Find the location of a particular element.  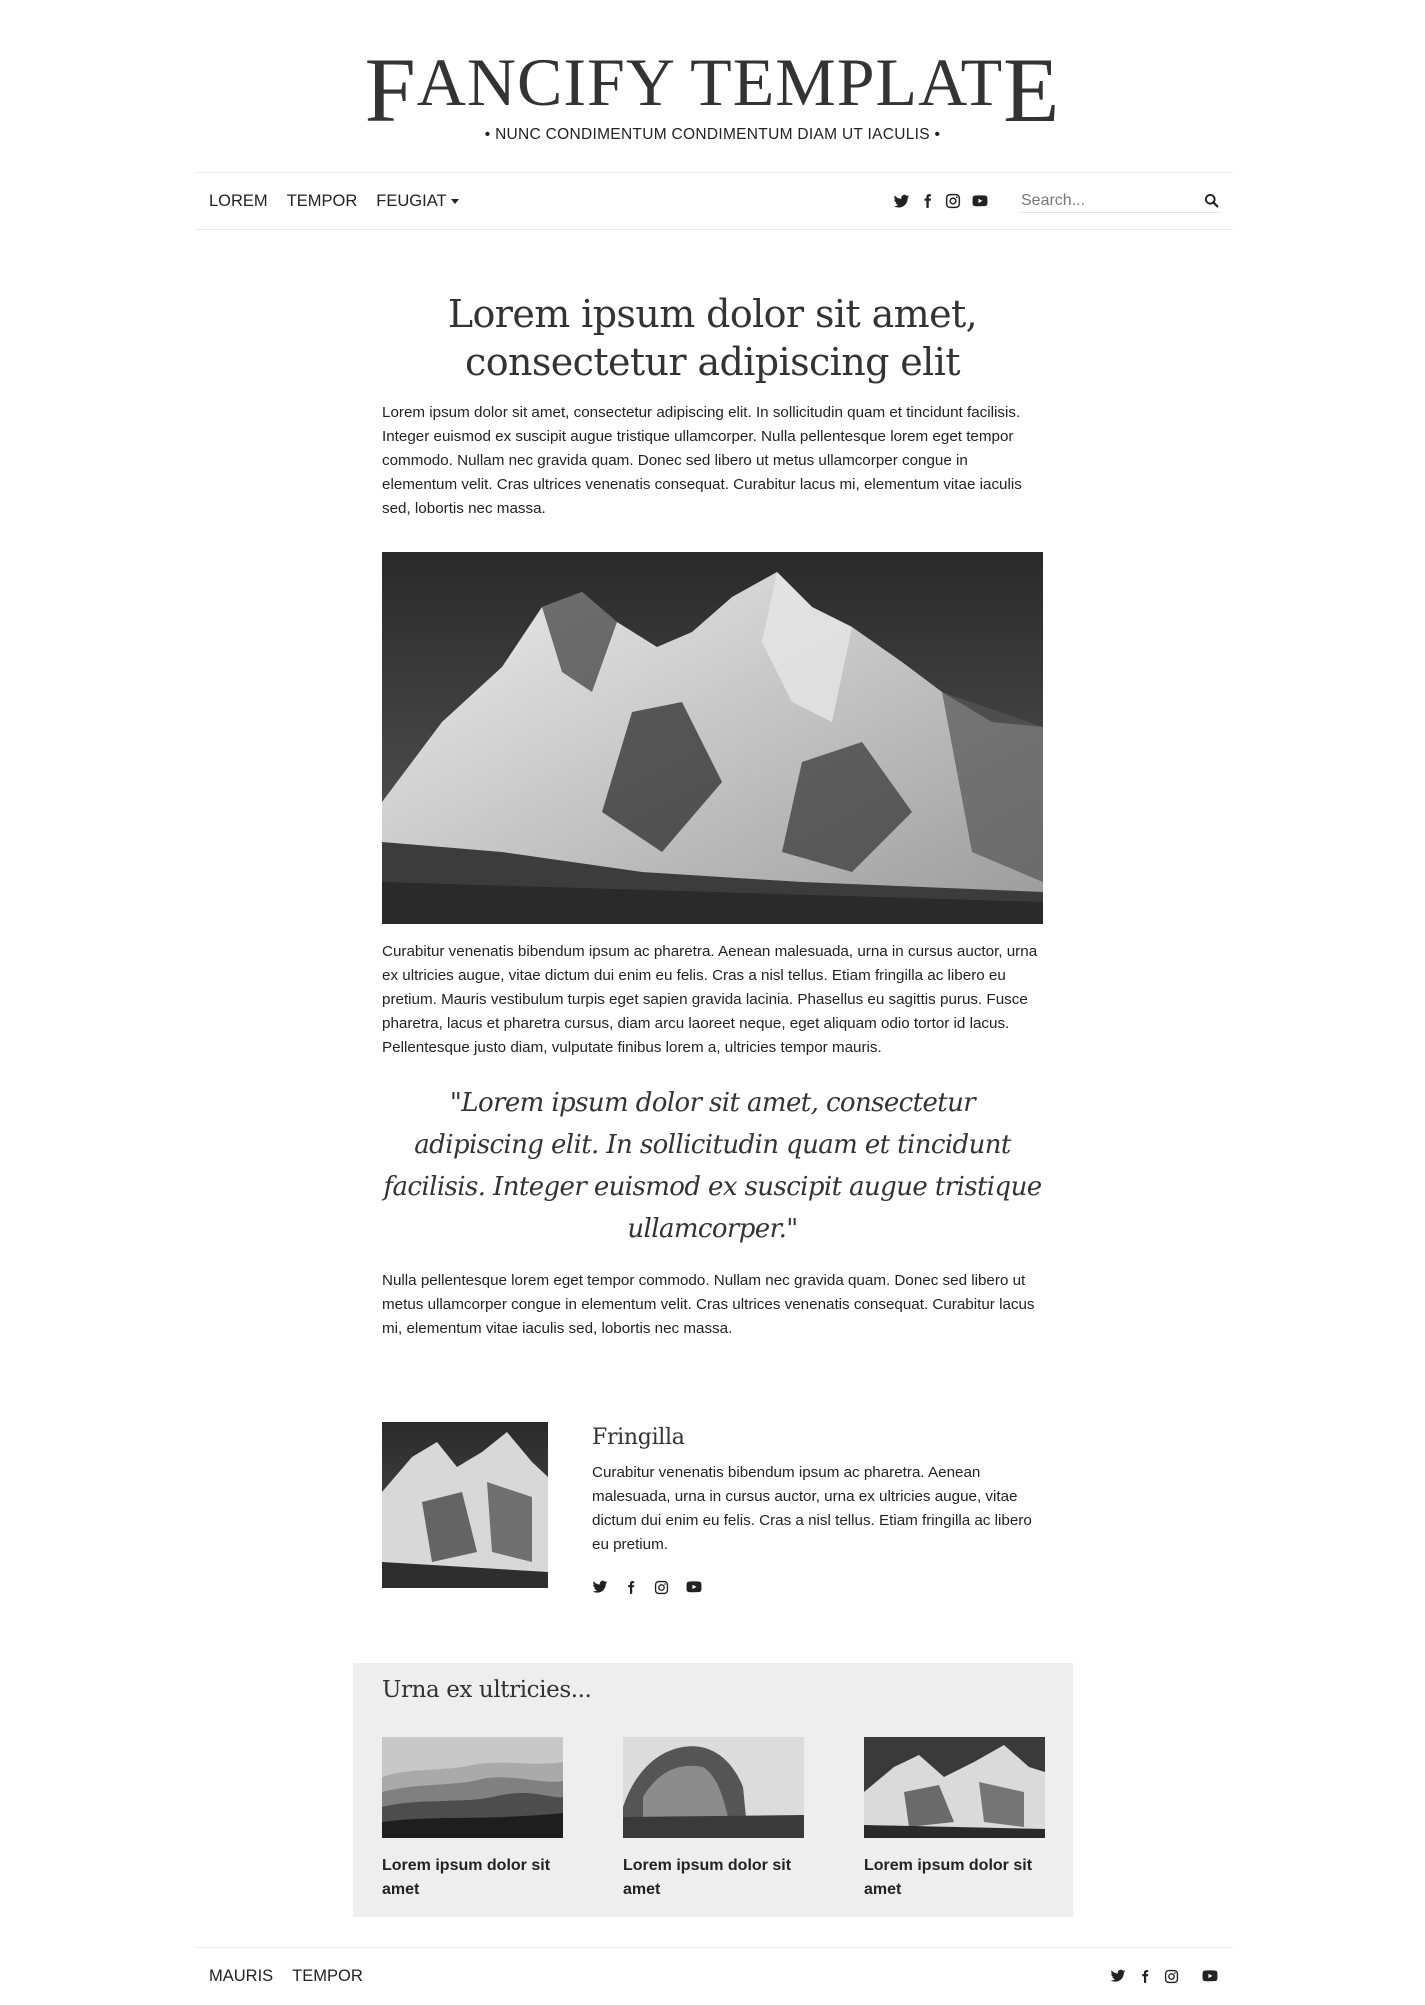

author-avatar-image is located at coordinates (465, 1505).